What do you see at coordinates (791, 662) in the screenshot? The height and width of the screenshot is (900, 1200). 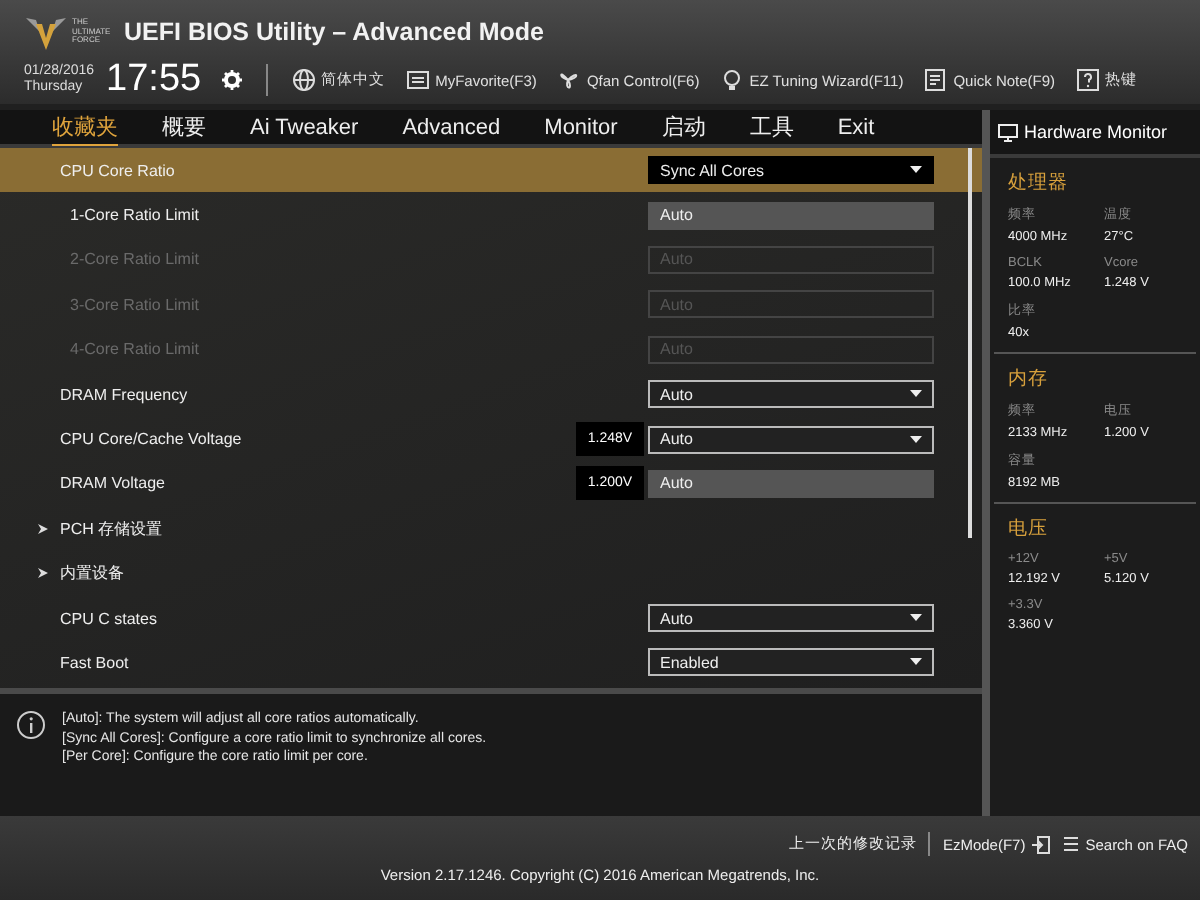 I see `dropdown: Enabled` at bounding box center [791, 662].